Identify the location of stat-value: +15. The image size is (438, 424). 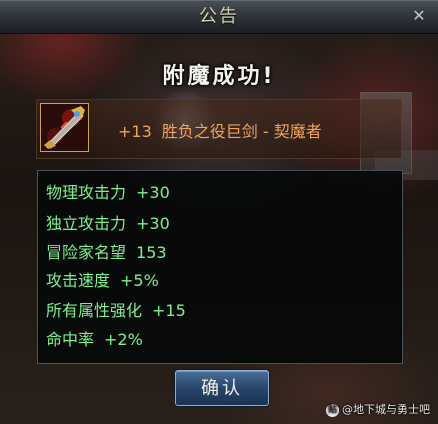
(169, 310).